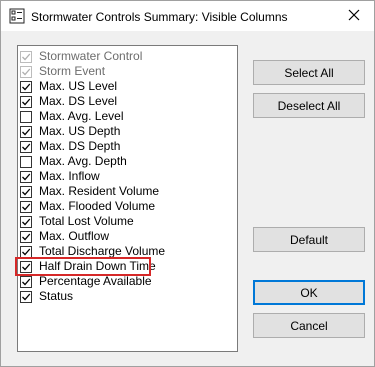 This screenshot has width=375, height=367. What do you see at coordinates (56, 296) in the screenshot?
I see `column-label: Status` at bounding box center [56, 296].